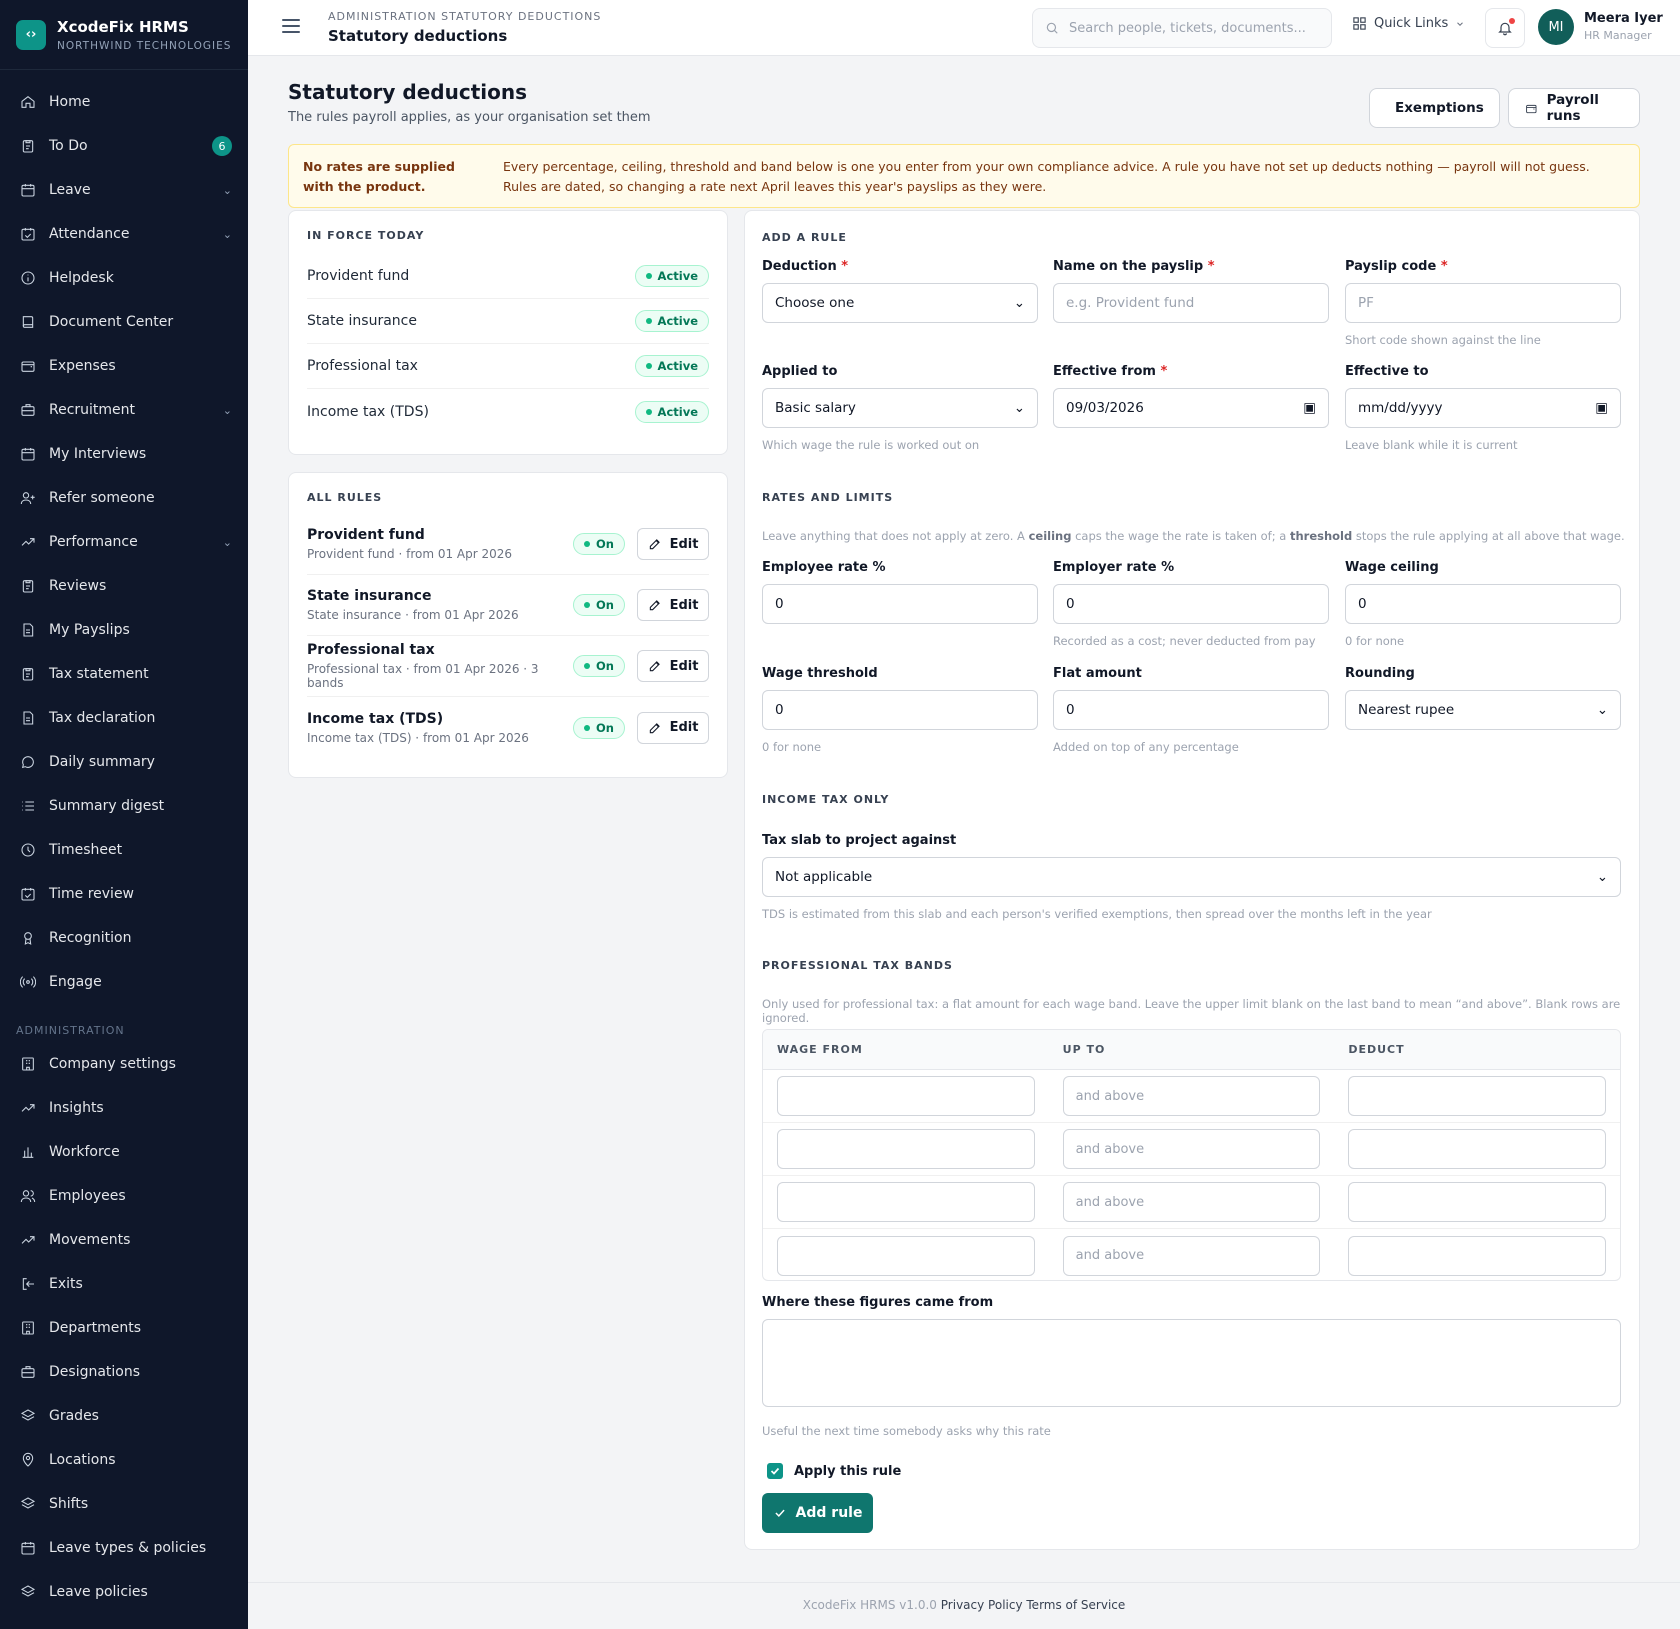 This screenshot has height=1629, width=1680. Describe the element at coordinates (1075, 1605) in the screenshot. I see `terms-link: Terms of Service` at that location.